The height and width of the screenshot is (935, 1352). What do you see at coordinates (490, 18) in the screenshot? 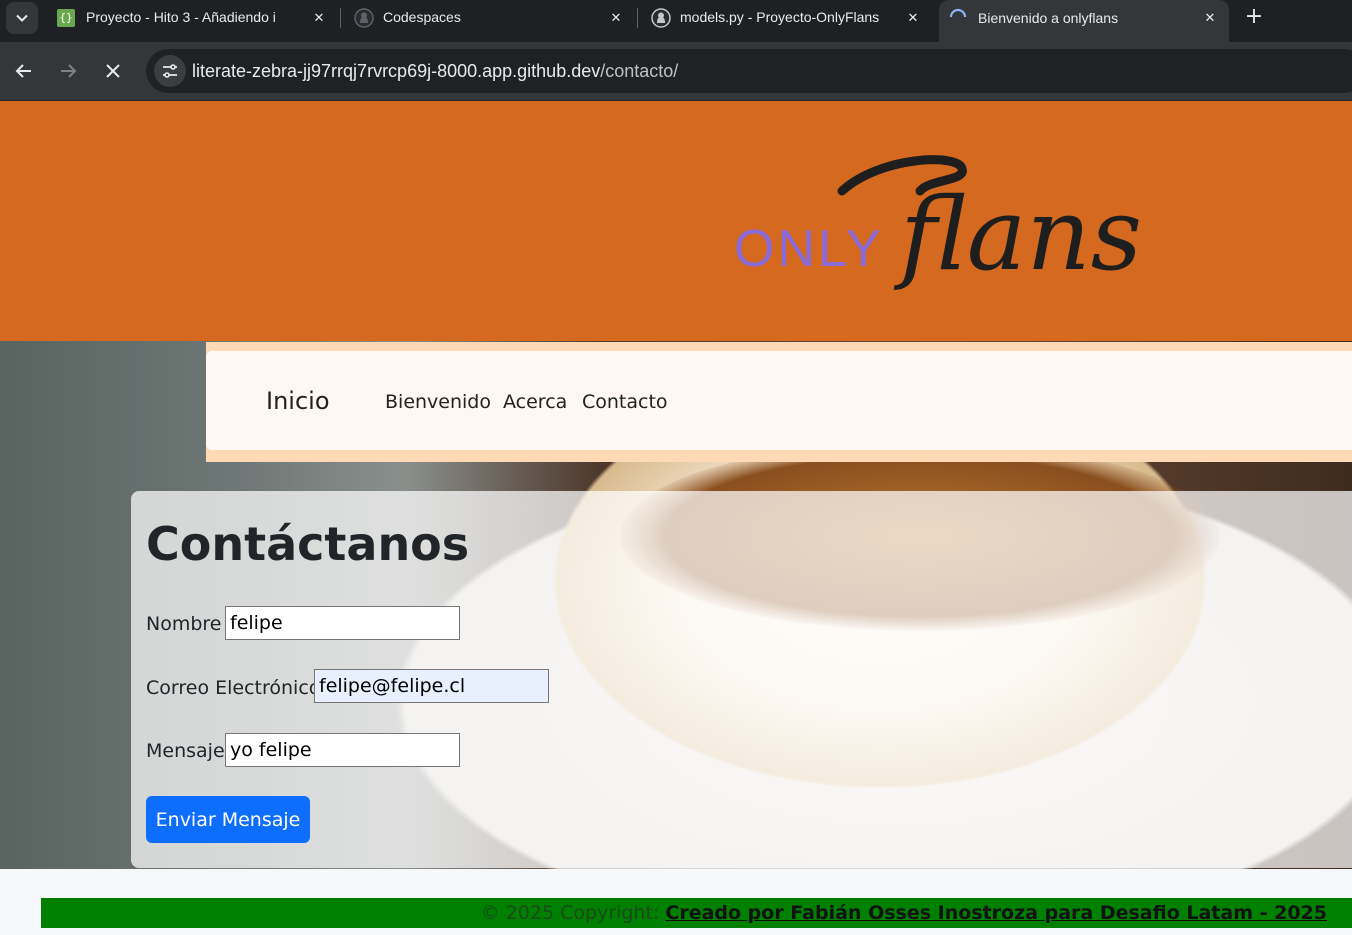
I see `tab-codespaces: Codespaces ✕` at bounding box center [490, 18].